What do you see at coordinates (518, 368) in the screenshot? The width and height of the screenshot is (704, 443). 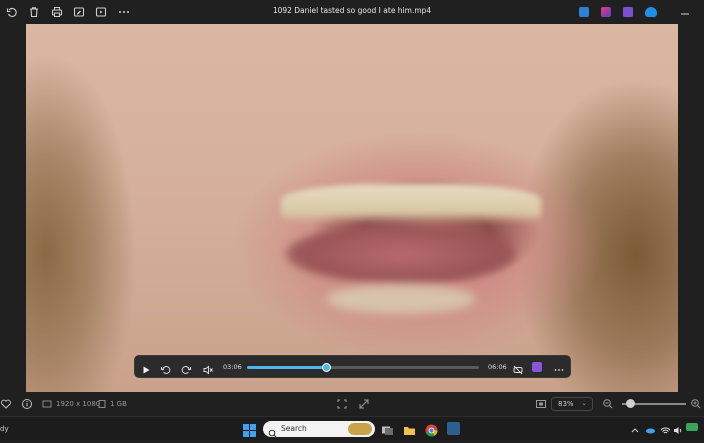 I see `repeat-off-icon` at bounding box center [518, 368].